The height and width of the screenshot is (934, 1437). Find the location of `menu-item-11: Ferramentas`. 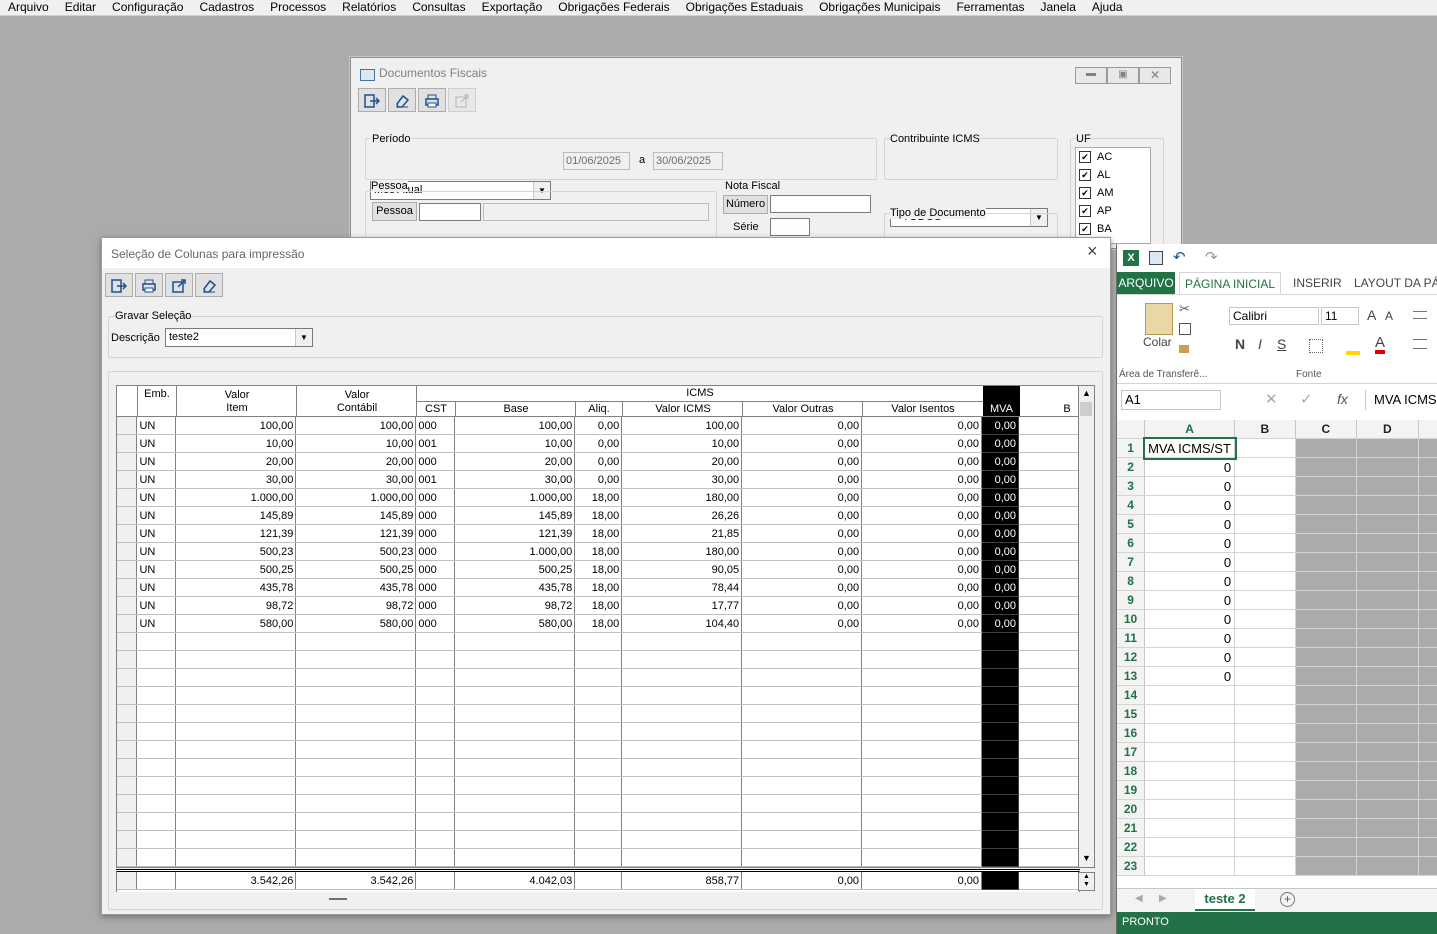

menu-item-11: Ferramentas is located at coordinates (990, 7).